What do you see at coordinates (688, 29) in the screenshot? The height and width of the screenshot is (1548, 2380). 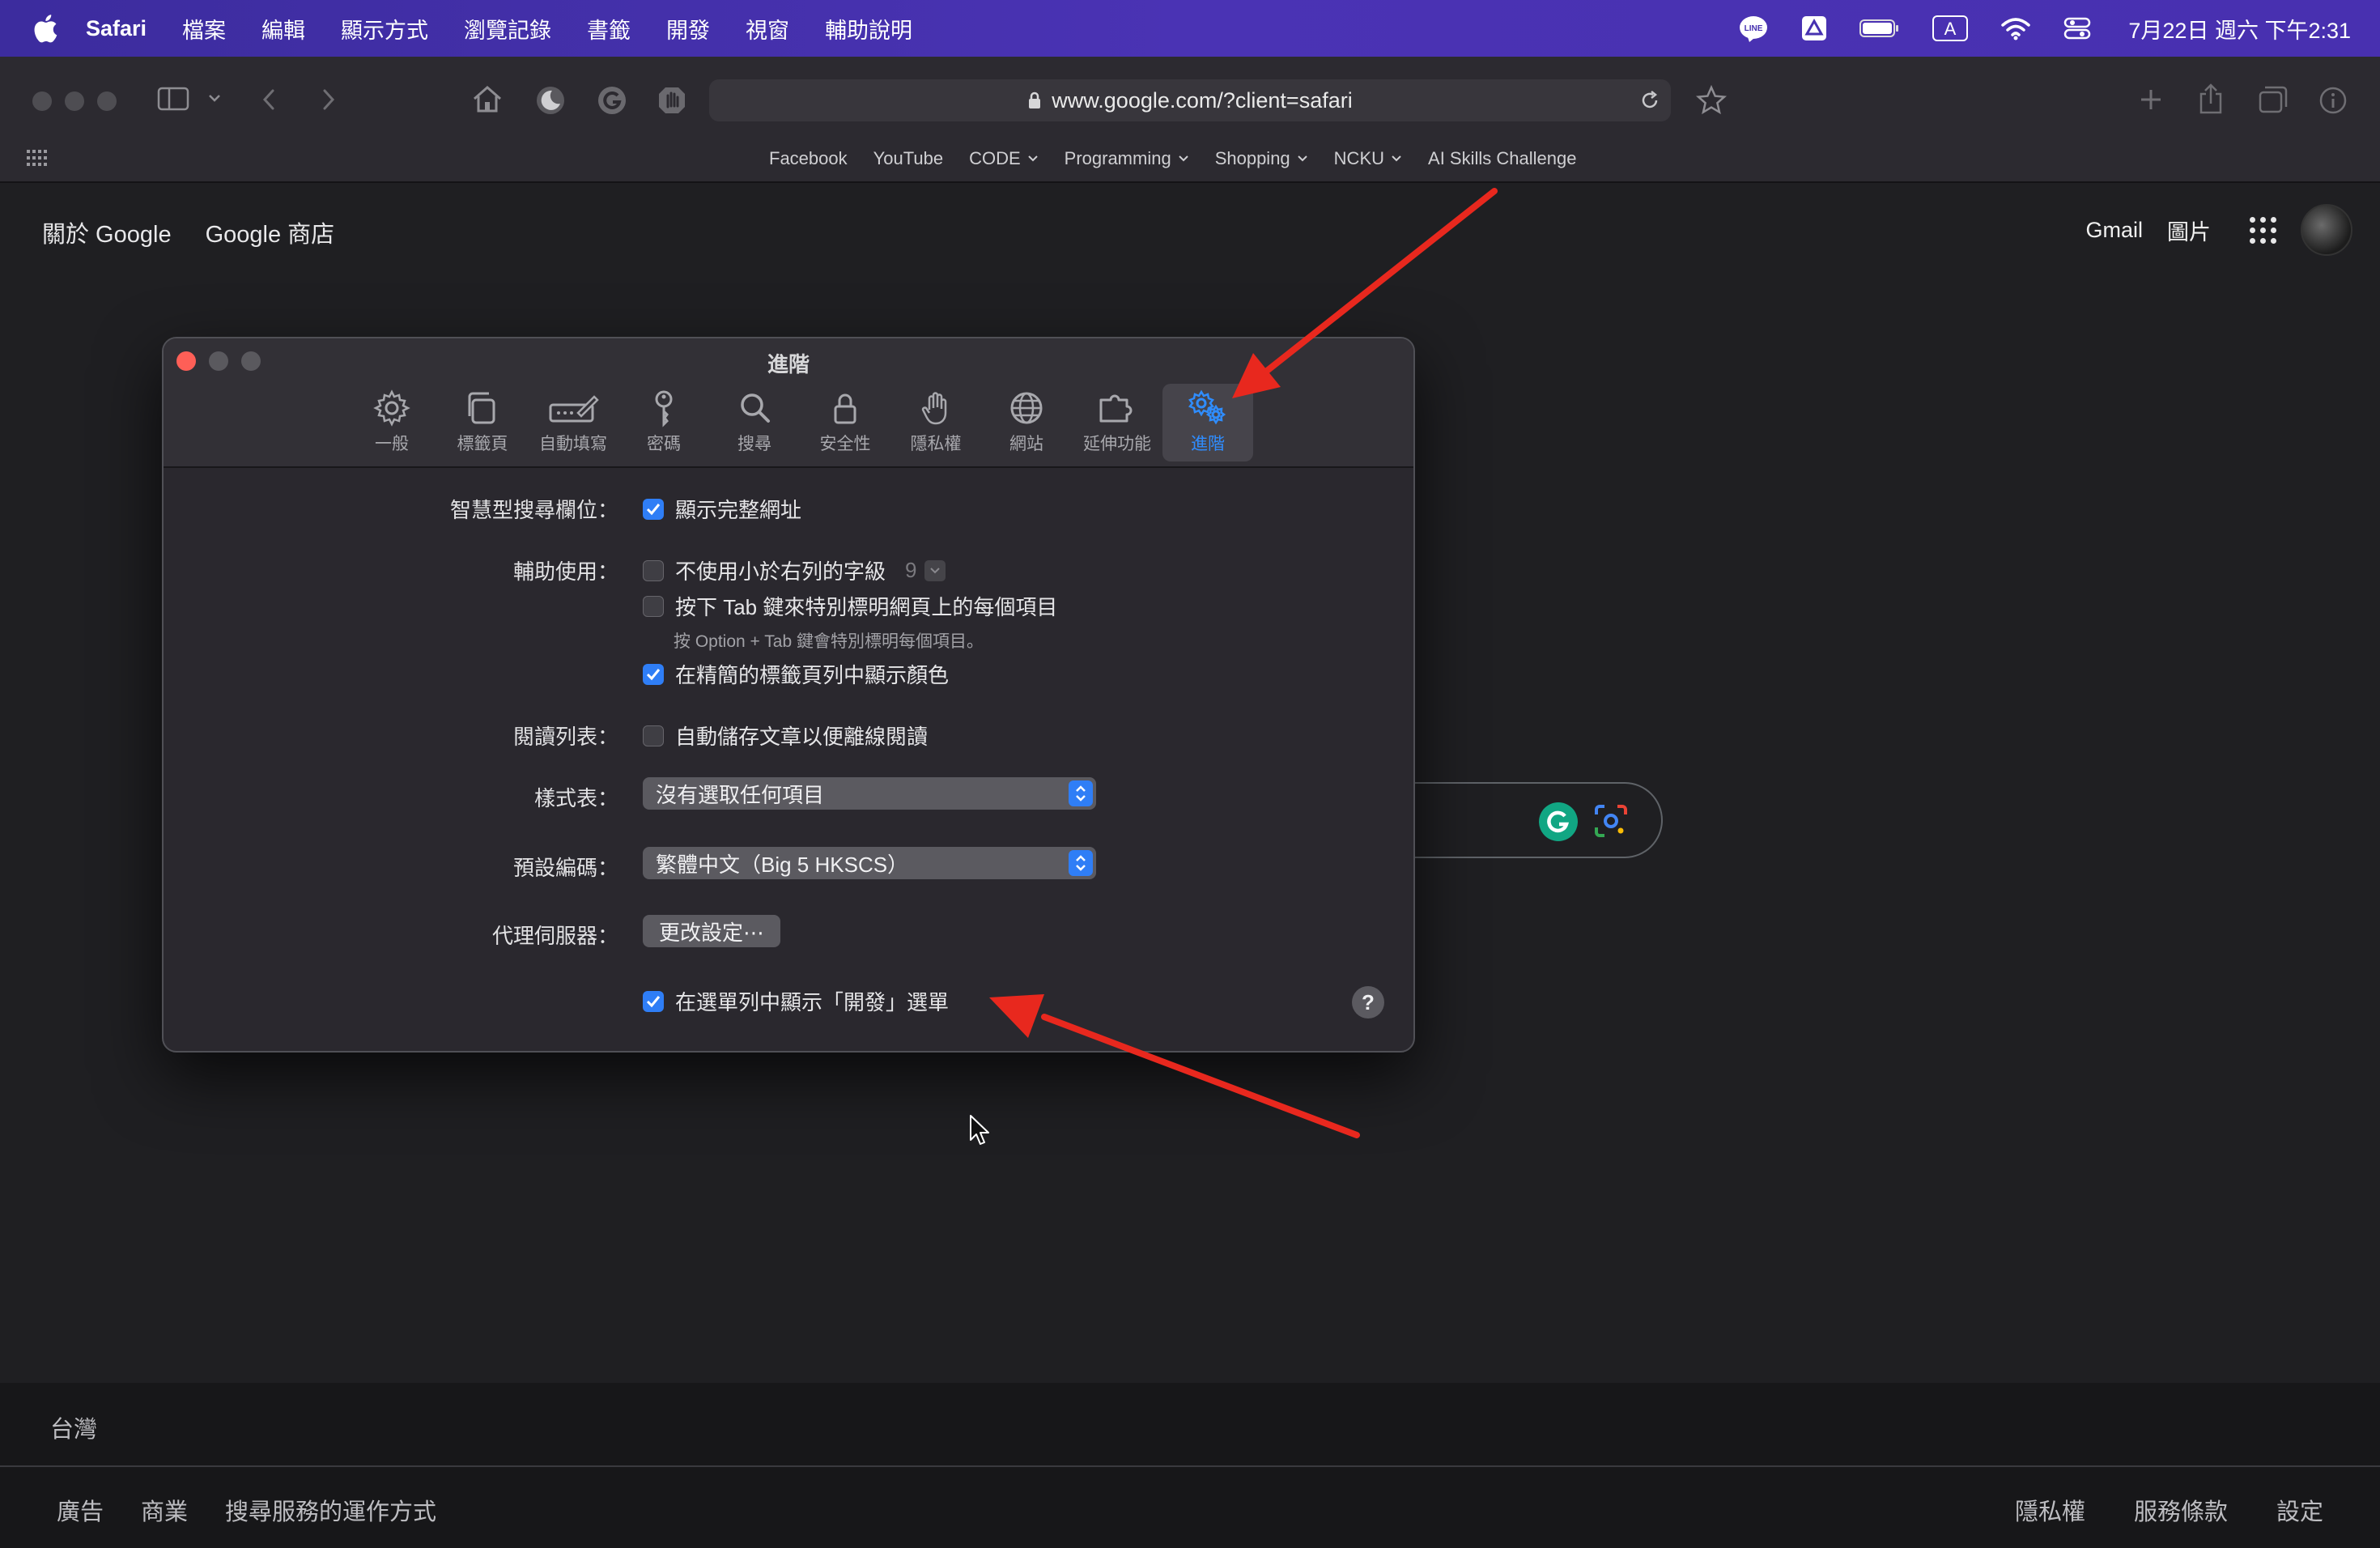 I see `menu-develop: 開發` at bounding box center [688, 29].